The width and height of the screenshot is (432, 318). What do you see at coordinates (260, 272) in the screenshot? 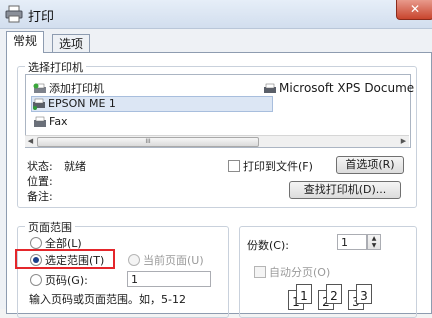
I see `collate-checkbox` at bounding box center [260, 272].